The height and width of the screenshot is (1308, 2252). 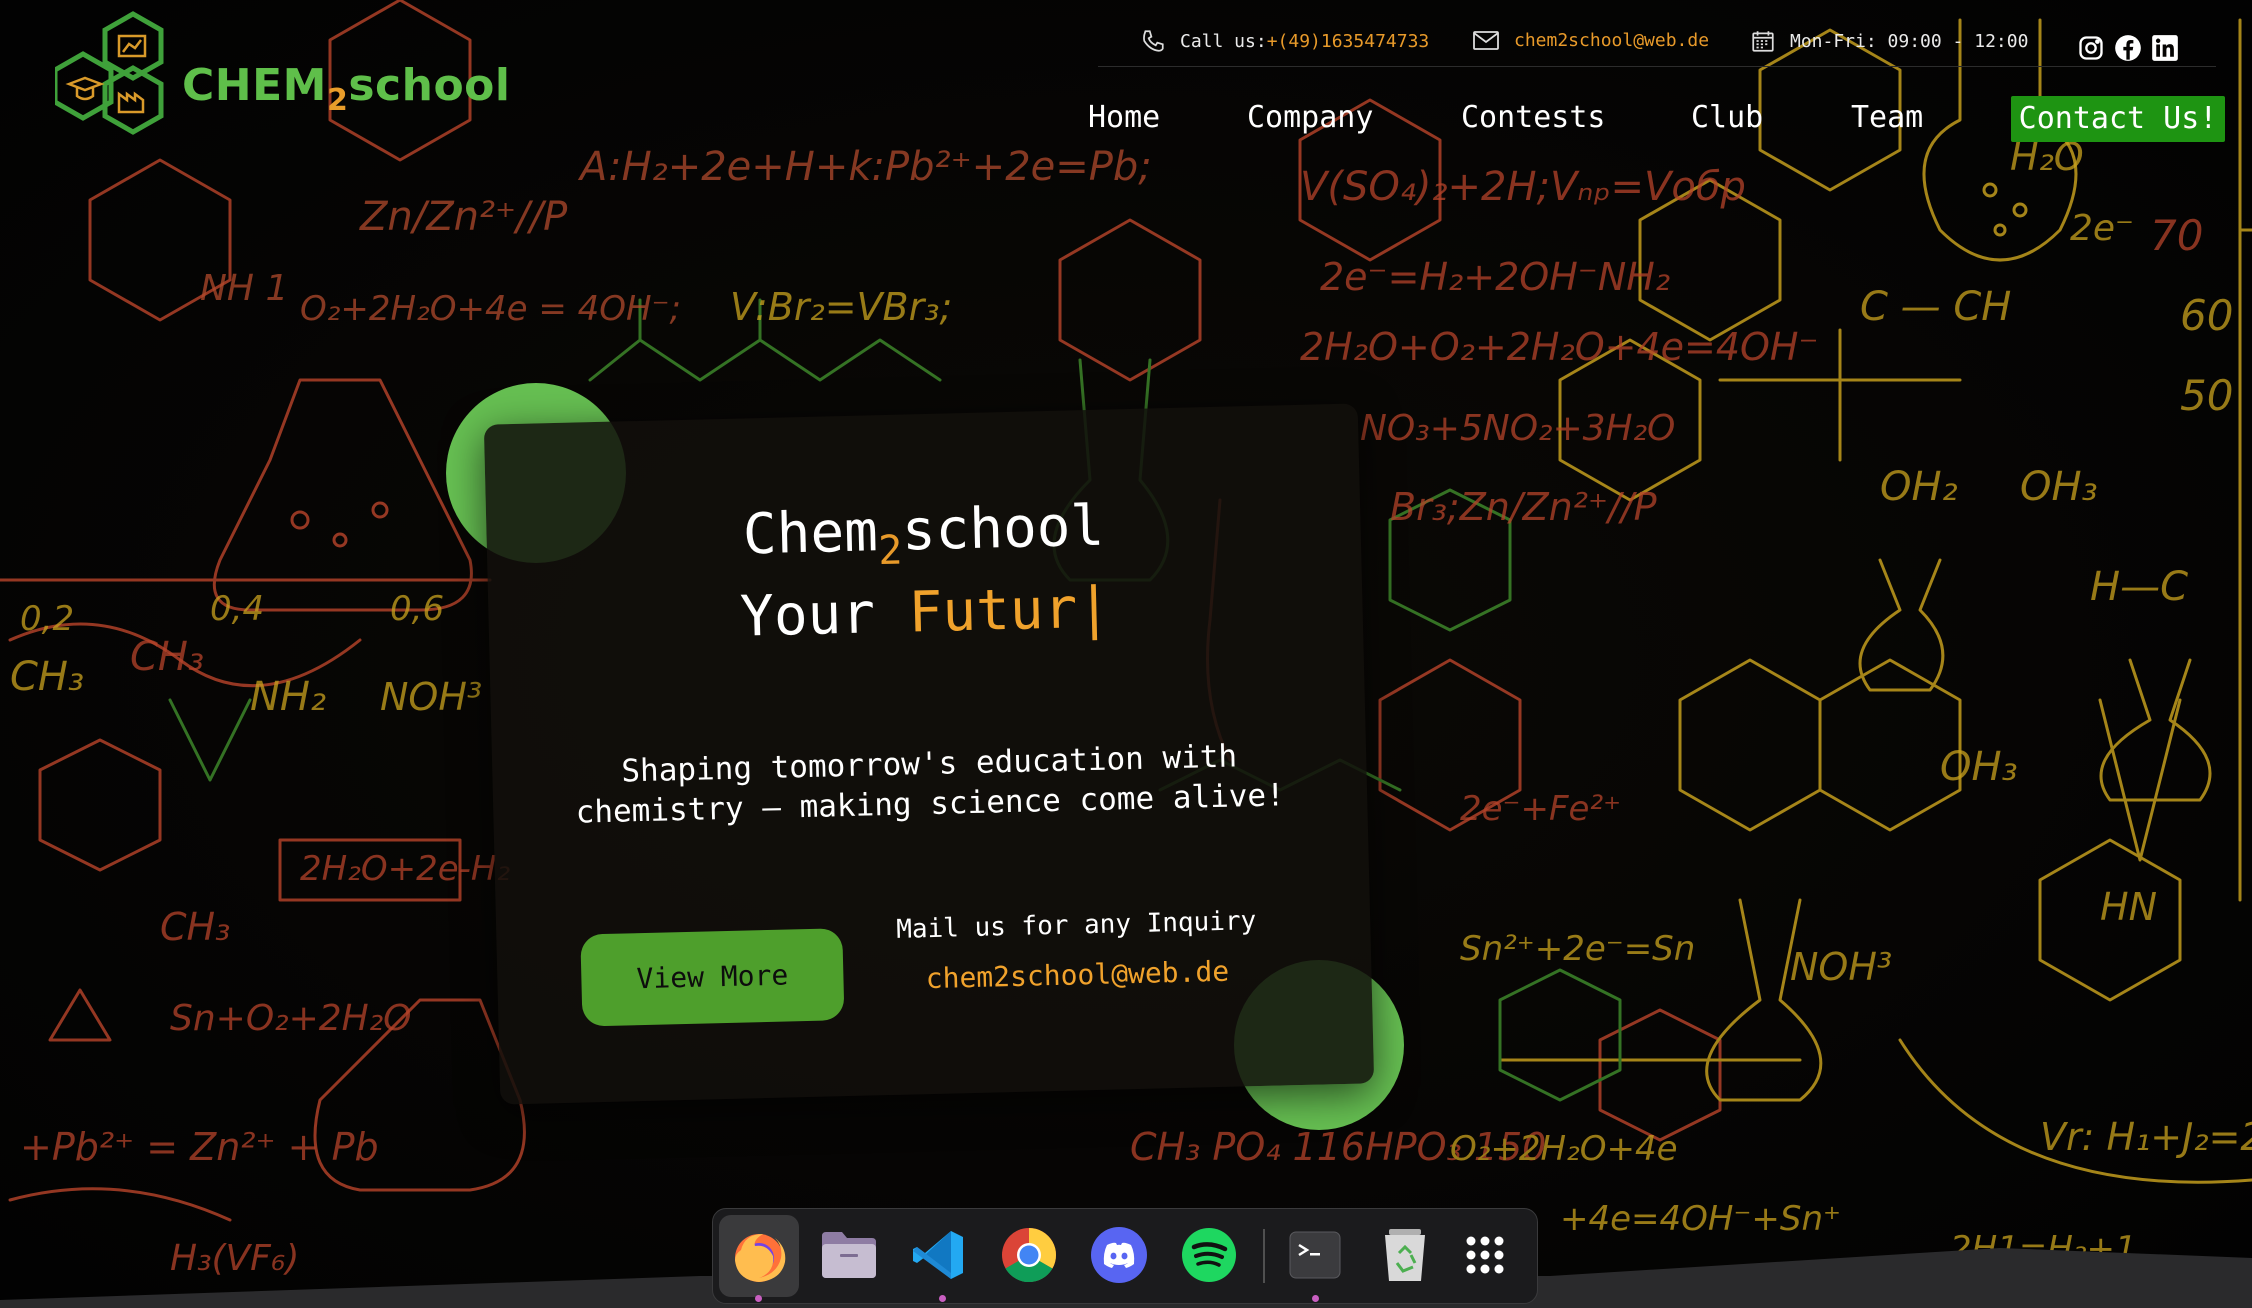 I want to click on svg-text: 60, so click(x=2206, y=315).